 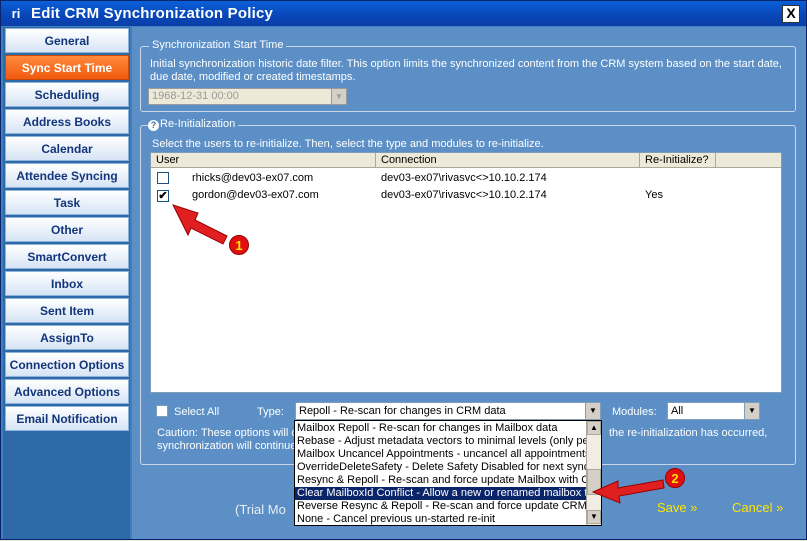 What do you see at coordinates (675, 478) in the screenshot?
I see `annotation-badge-2: 2` at bounding box center [675, 478].